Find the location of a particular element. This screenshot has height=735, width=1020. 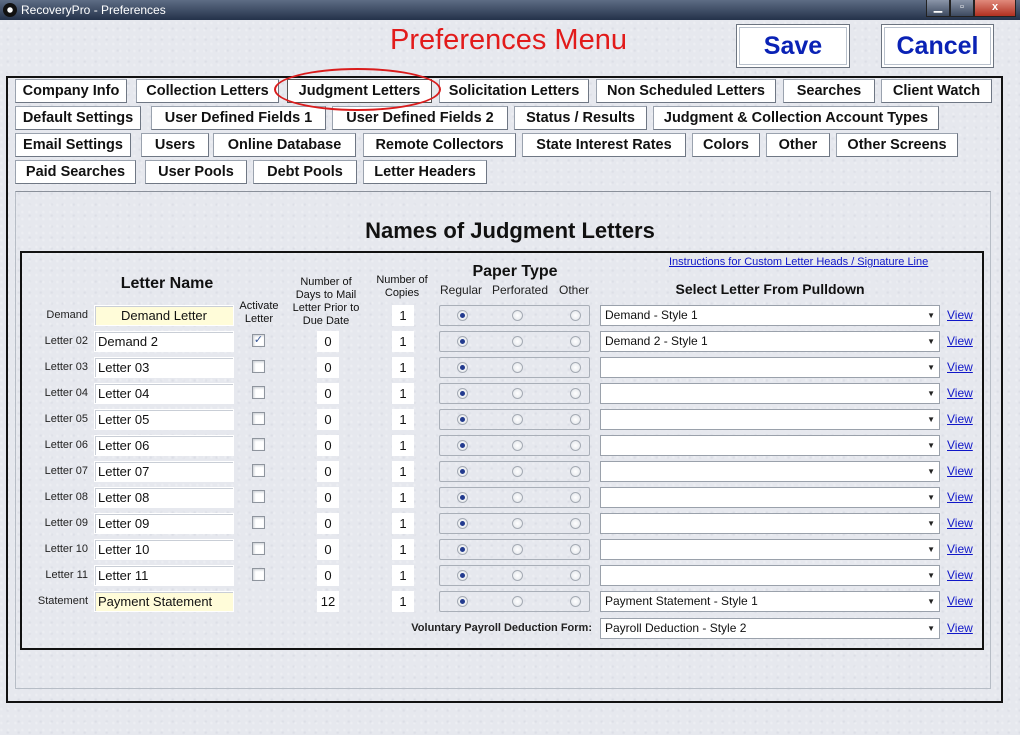

minimize-icon: ▁ is located at coordinates (938, 8).